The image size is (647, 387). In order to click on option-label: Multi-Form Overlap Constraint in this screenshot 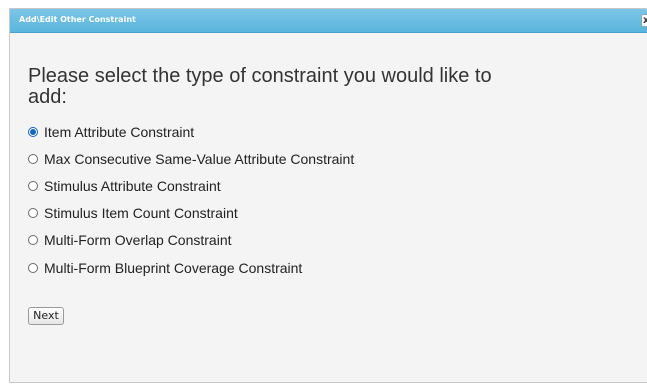, I will do `click(138, 240)`.